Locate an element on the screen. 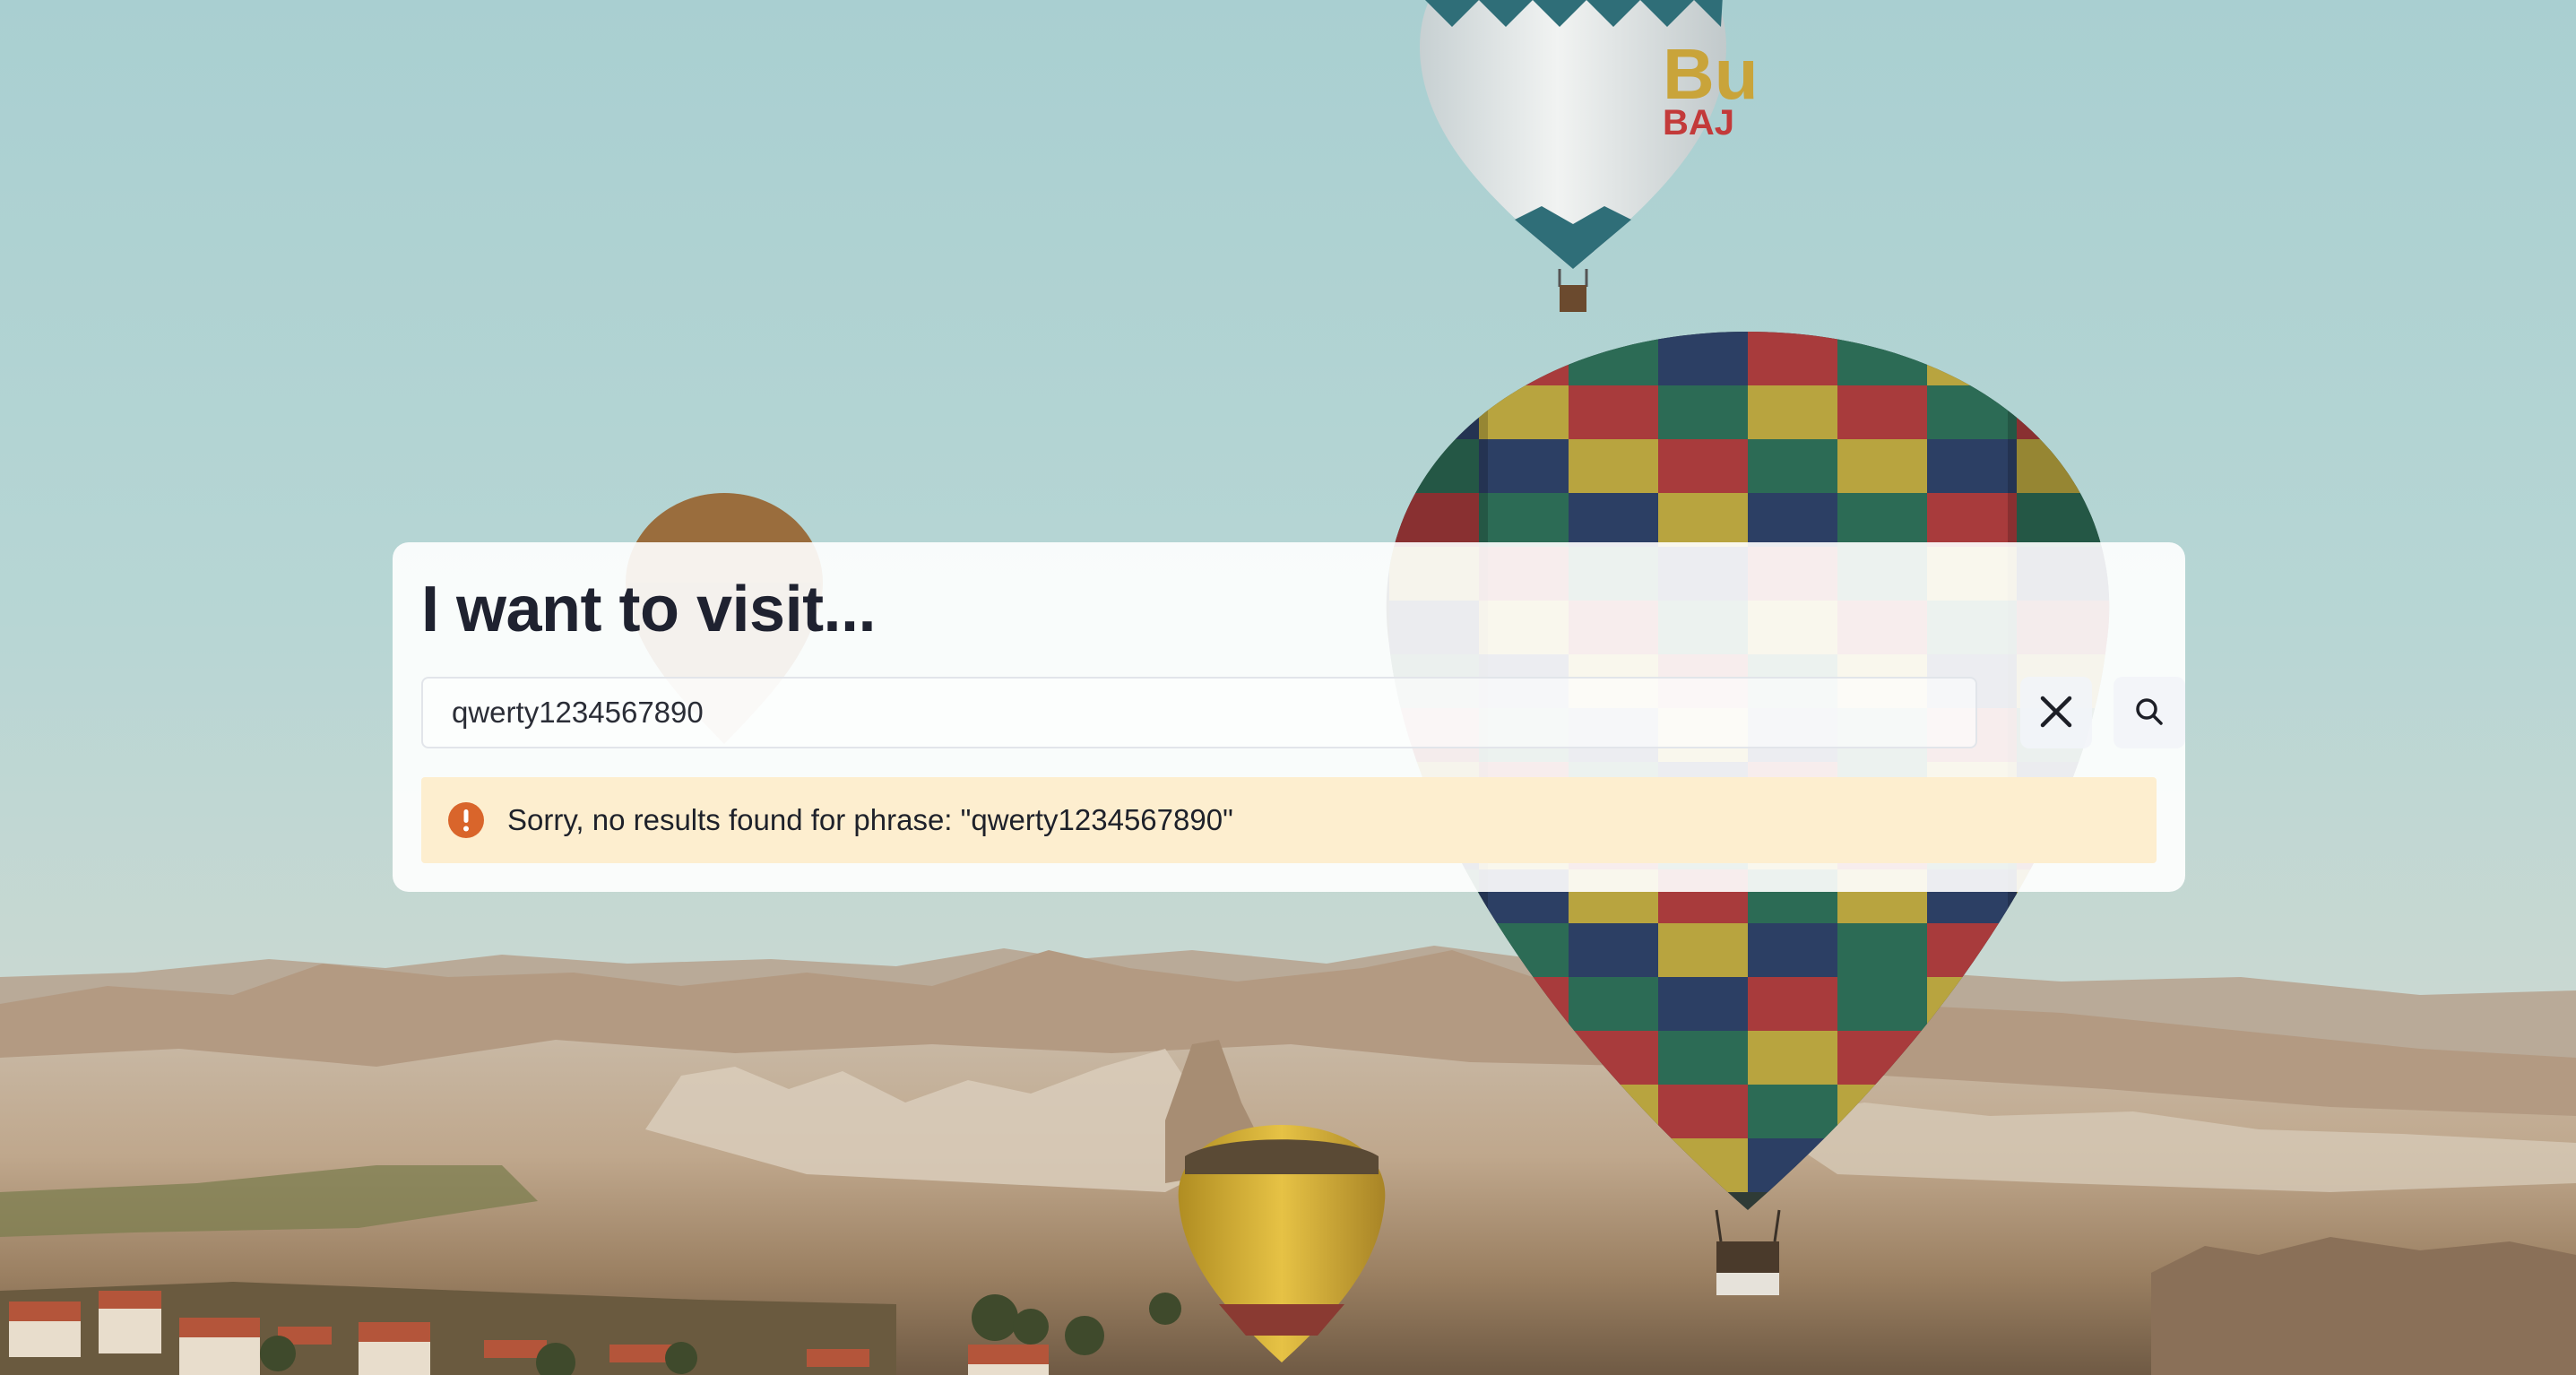 This screenshot has width=2576, height=1375. svg-text: Bu is located at coordinates (1711, 74).